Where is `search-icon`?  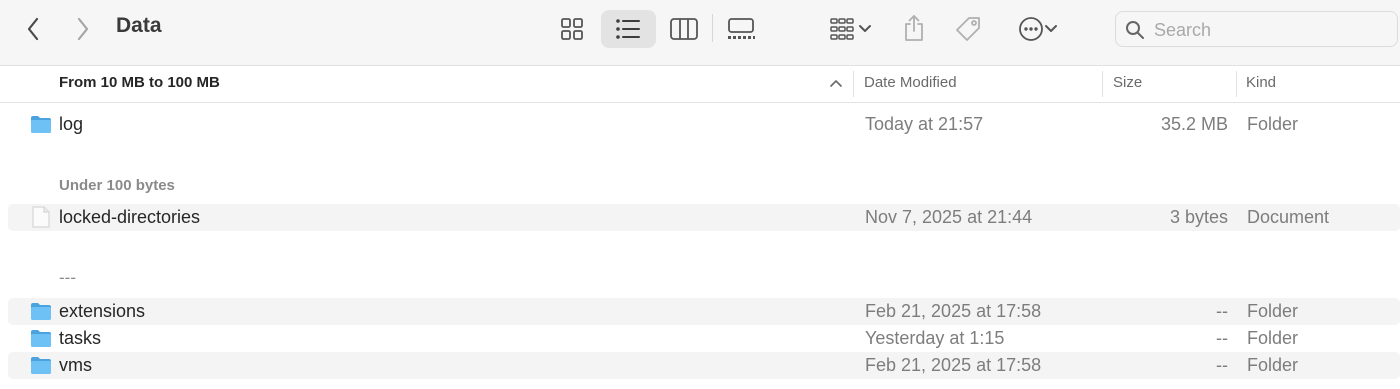 search-icon is located at coordinates (1135, 30).